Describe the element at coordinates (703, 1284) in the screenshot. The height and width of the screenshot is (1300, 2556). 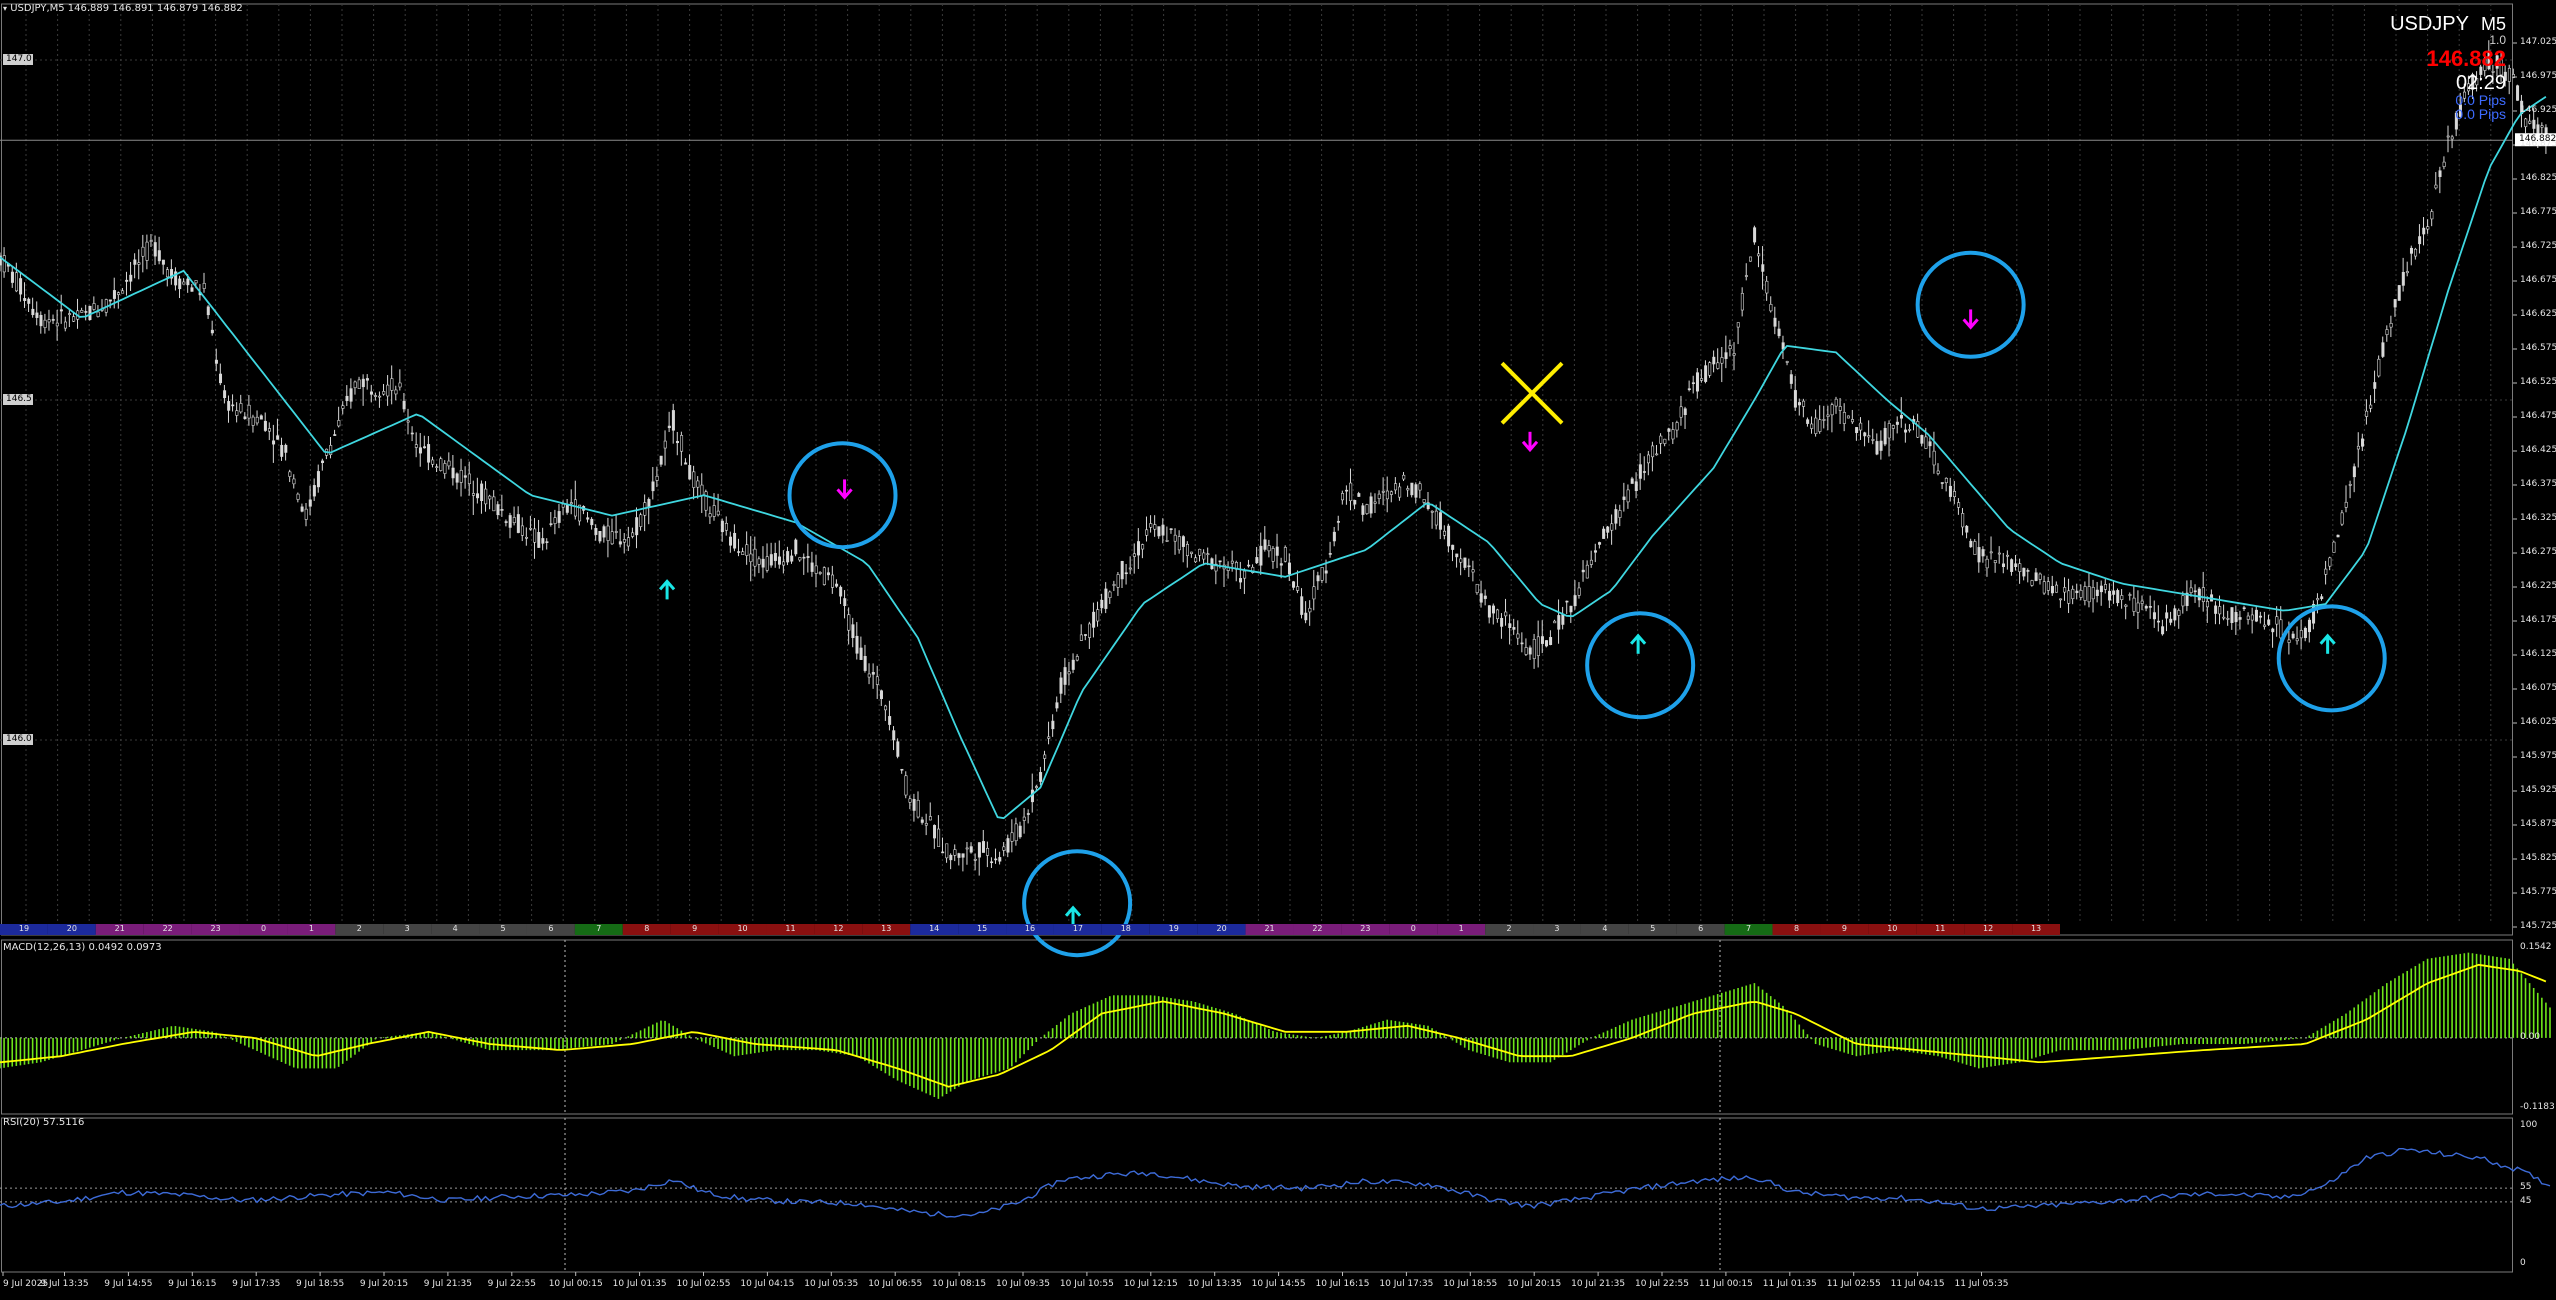
I see `time-axis-label: 10 Jul 02:55` at that location.